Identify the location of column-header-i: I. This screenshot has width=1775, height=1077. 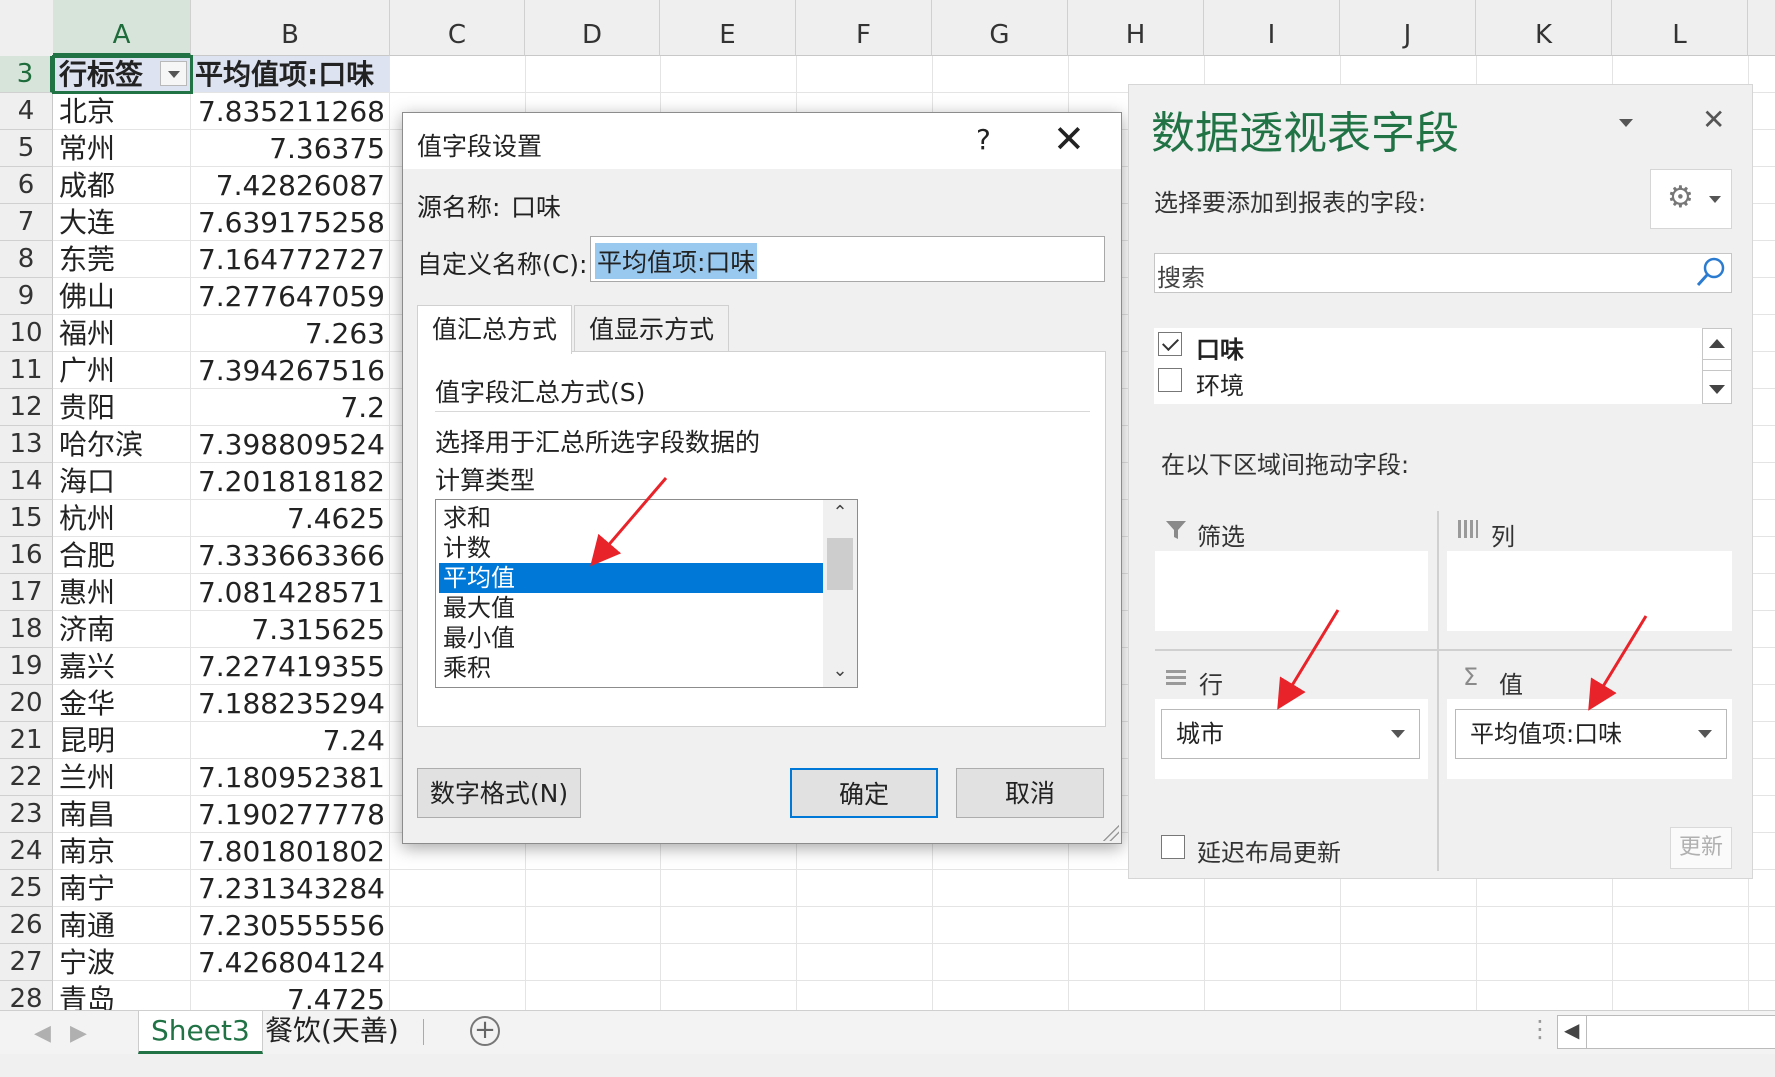
(1272, 28).